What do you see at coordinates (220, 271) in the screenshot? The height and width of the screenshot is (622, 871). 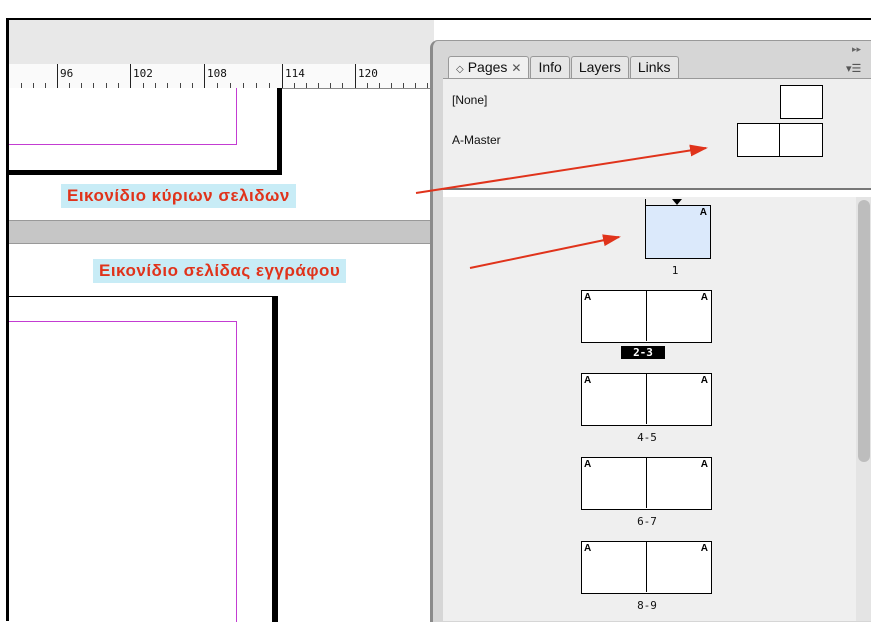 I see `callout-document-page-icon: Εικονίδιο σελίδας εγγράφου` at bounding box center [220, 271].